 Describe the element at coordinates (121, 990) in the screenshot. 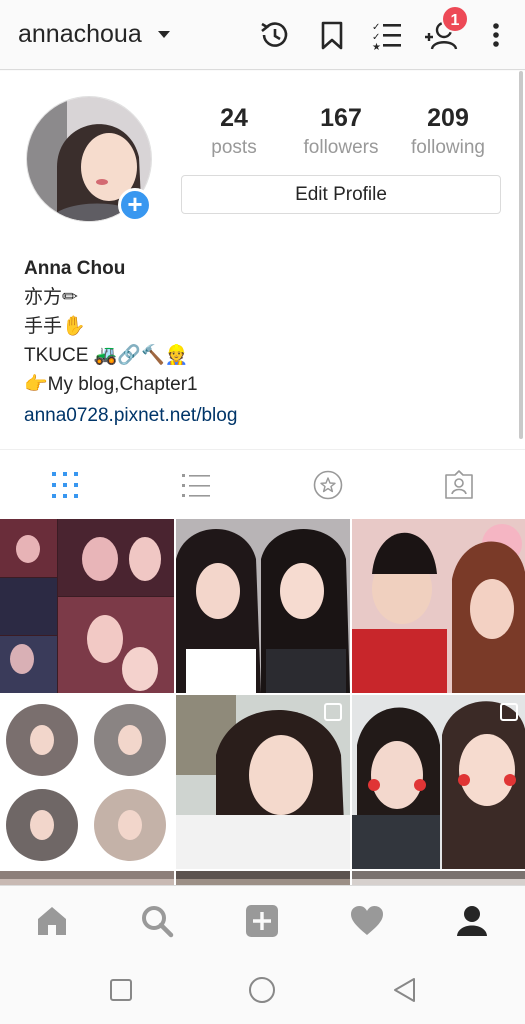

I see `recents-icon` at that location.